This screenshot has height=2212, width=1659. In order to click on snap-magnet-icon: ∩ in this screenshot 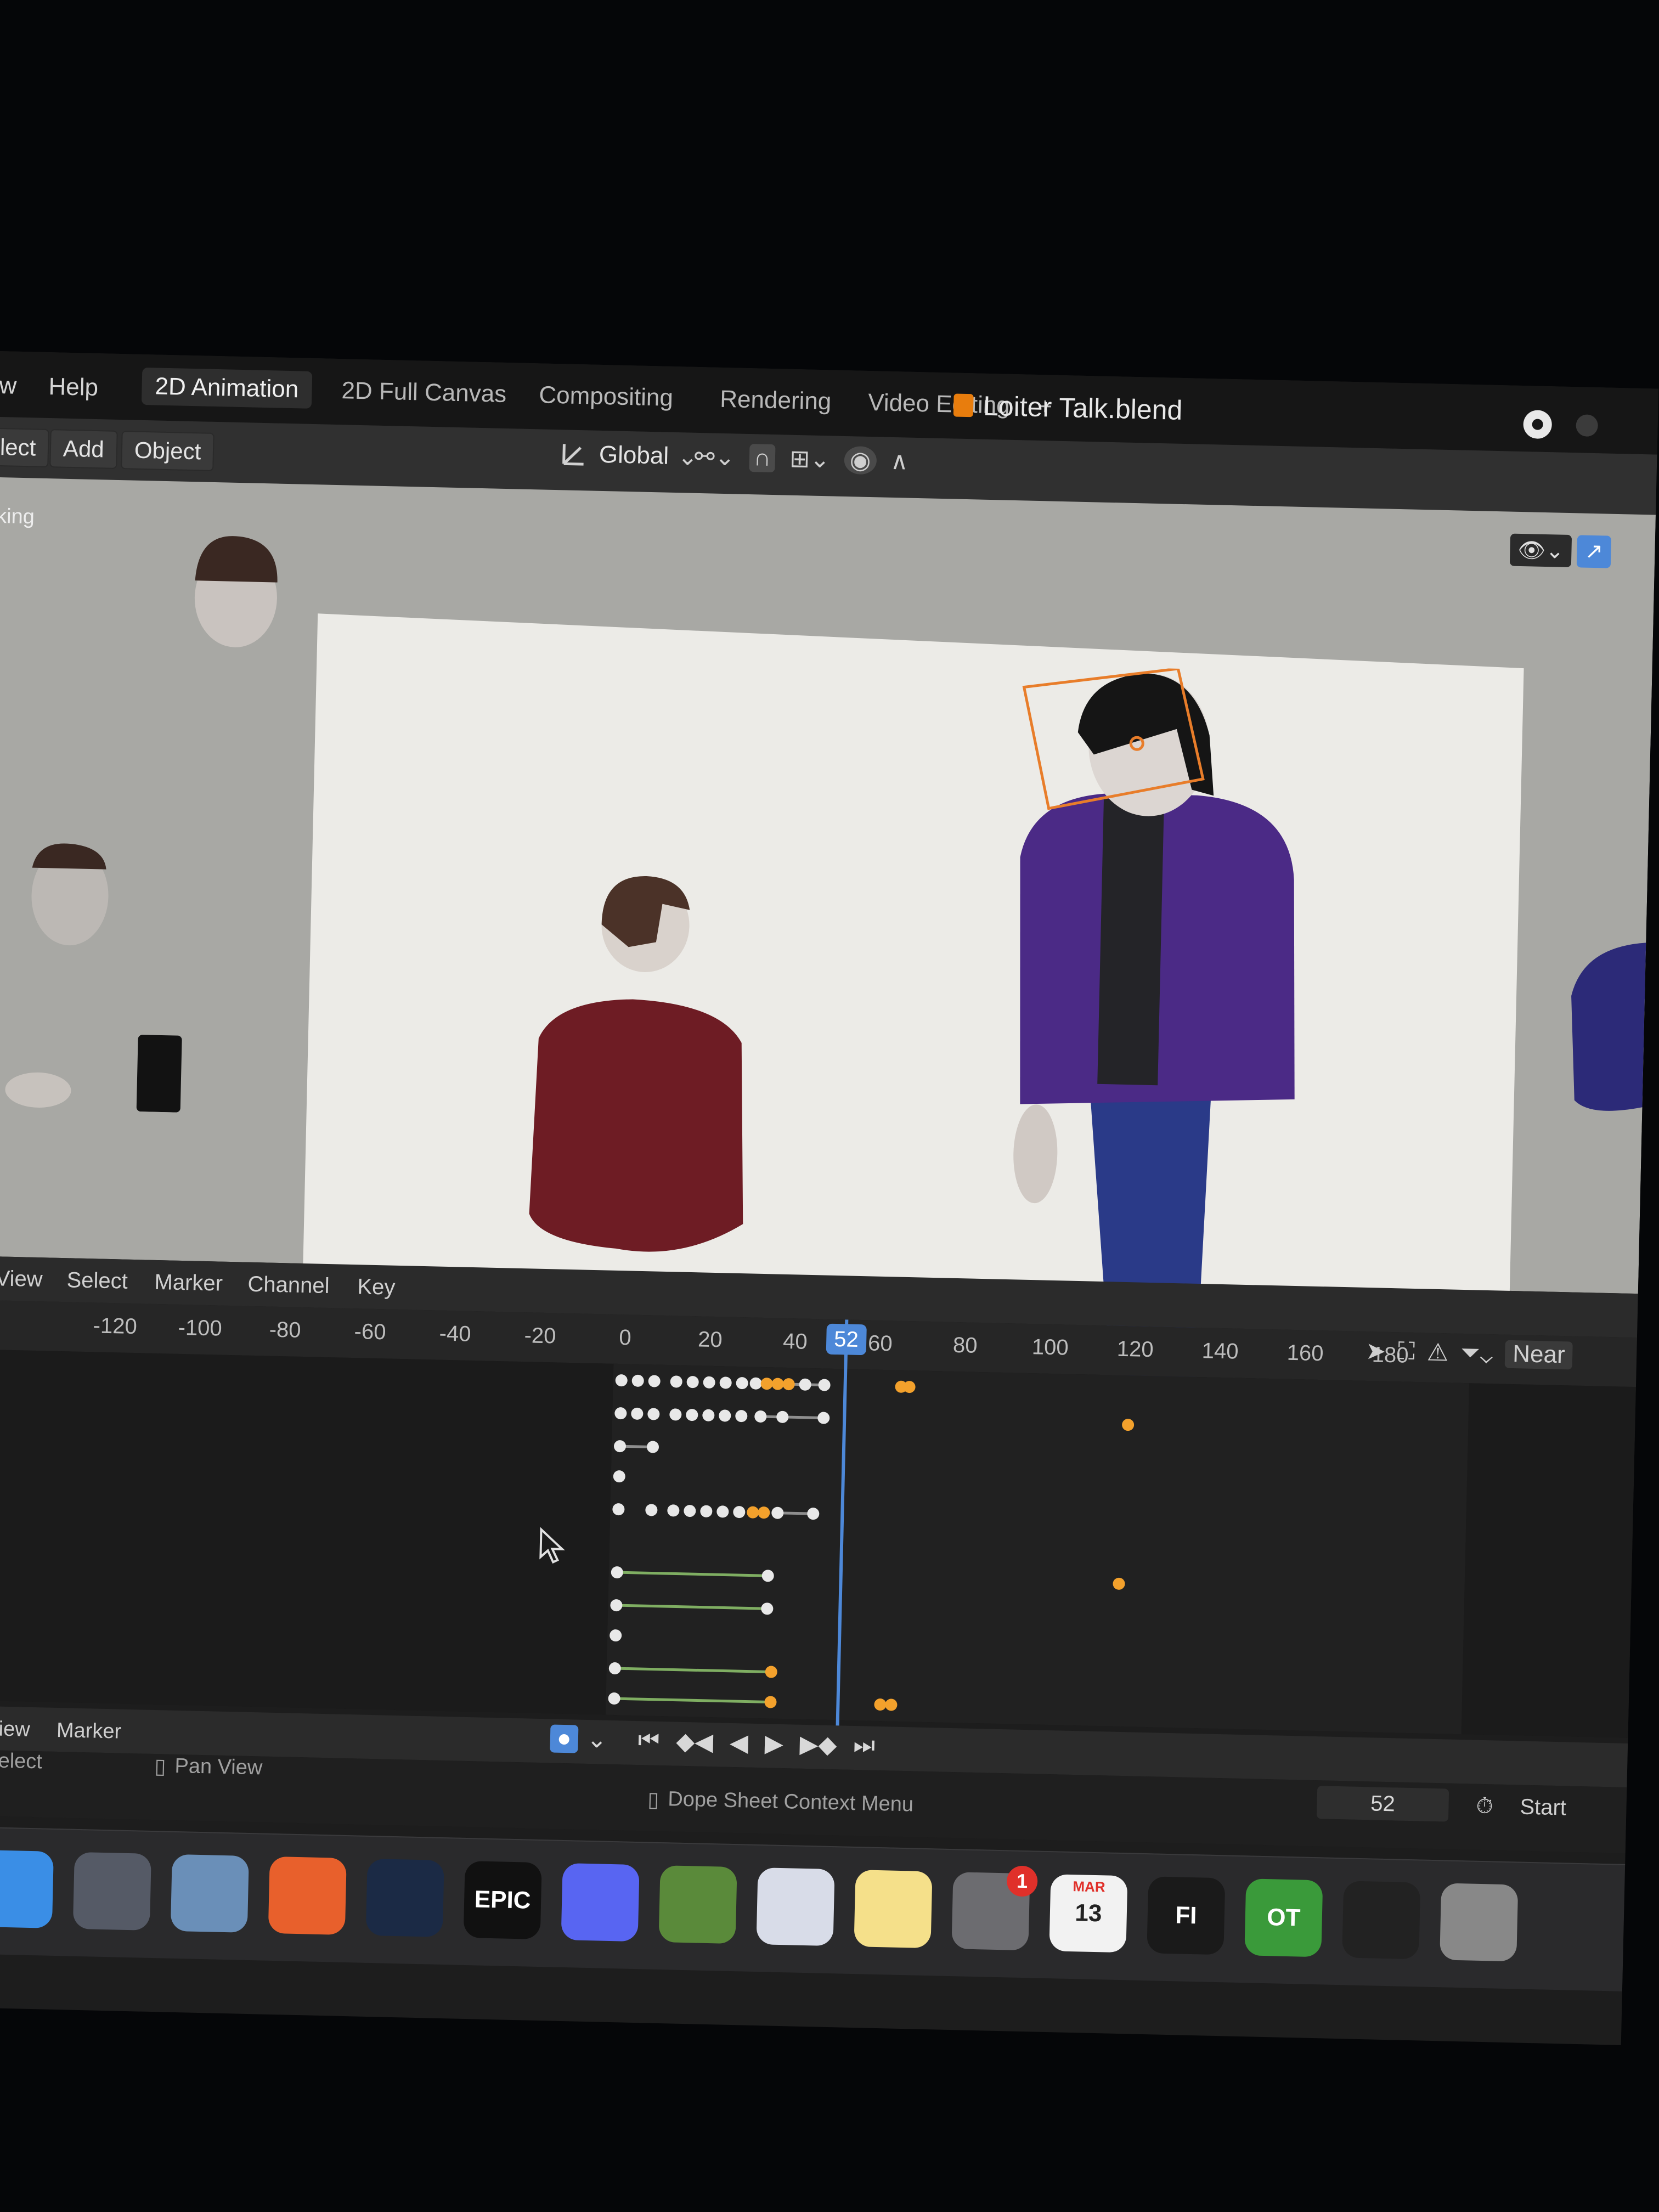, I will do `click(763, 459)`.